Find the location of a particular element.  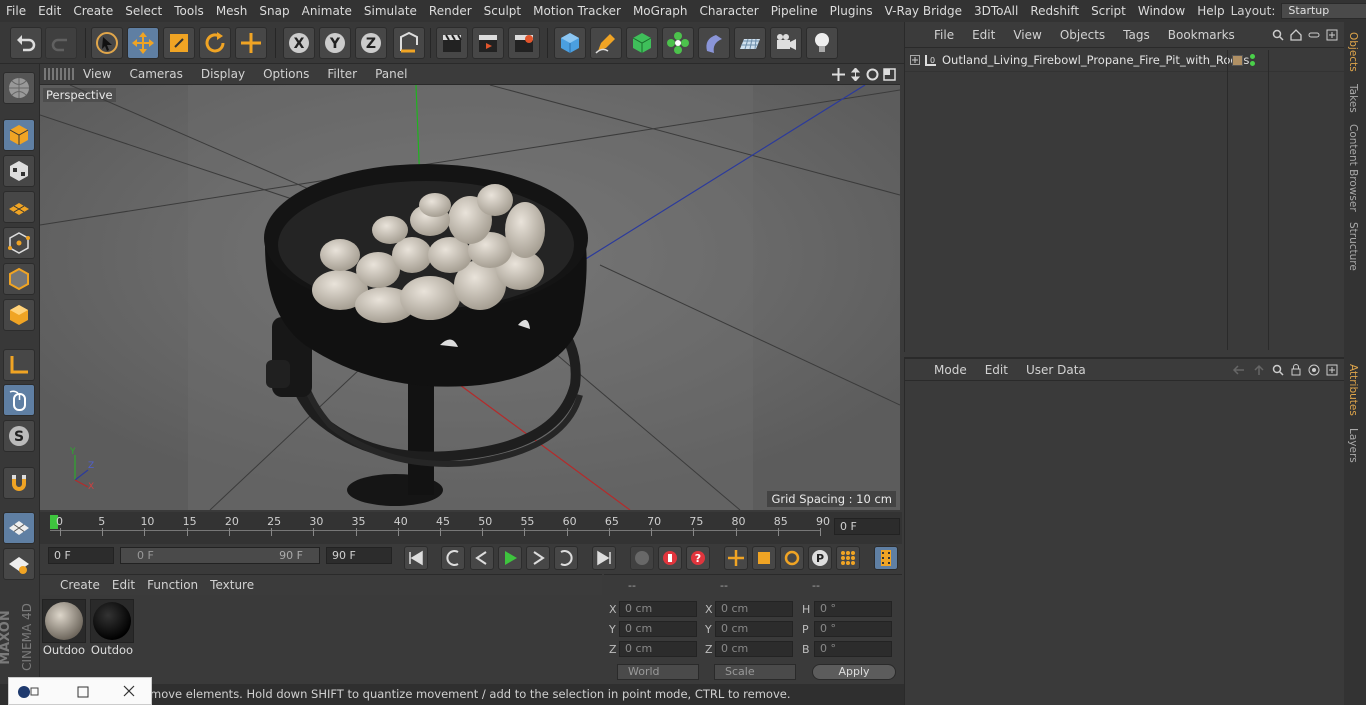

move-tool-button is located at coordinates (143, 43).